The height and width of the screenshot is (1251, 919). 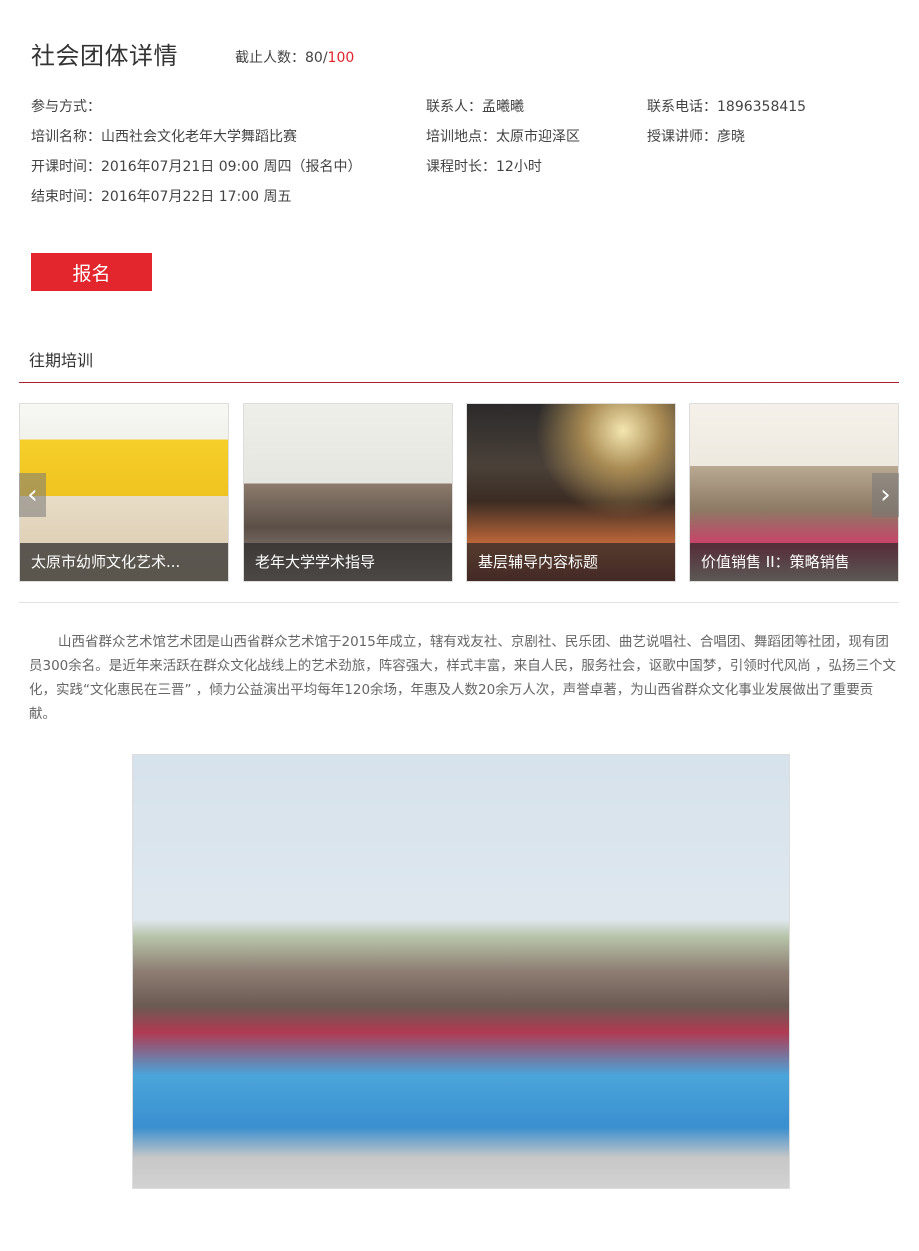 What do you see at coordinates (161, 197) in the screenshot?
I see `end-time: 结束时间：2016年07月22日 17:00 周五` at bounding box center [161, 197].